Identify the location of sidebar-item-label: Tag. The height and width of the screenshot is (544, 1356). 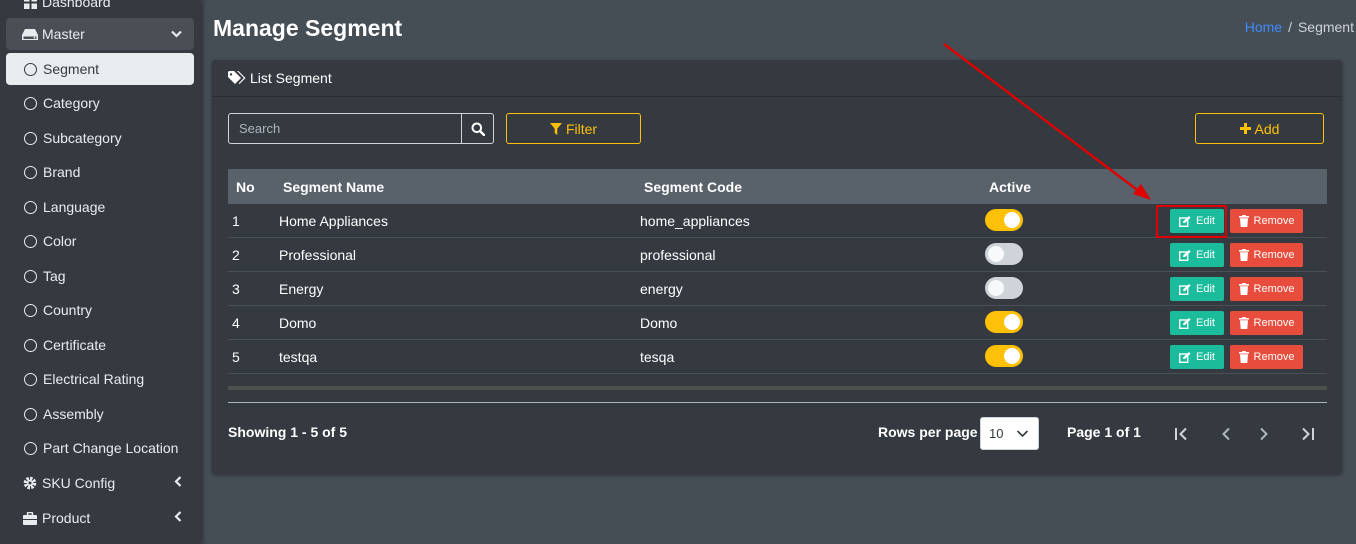
(54, 276).